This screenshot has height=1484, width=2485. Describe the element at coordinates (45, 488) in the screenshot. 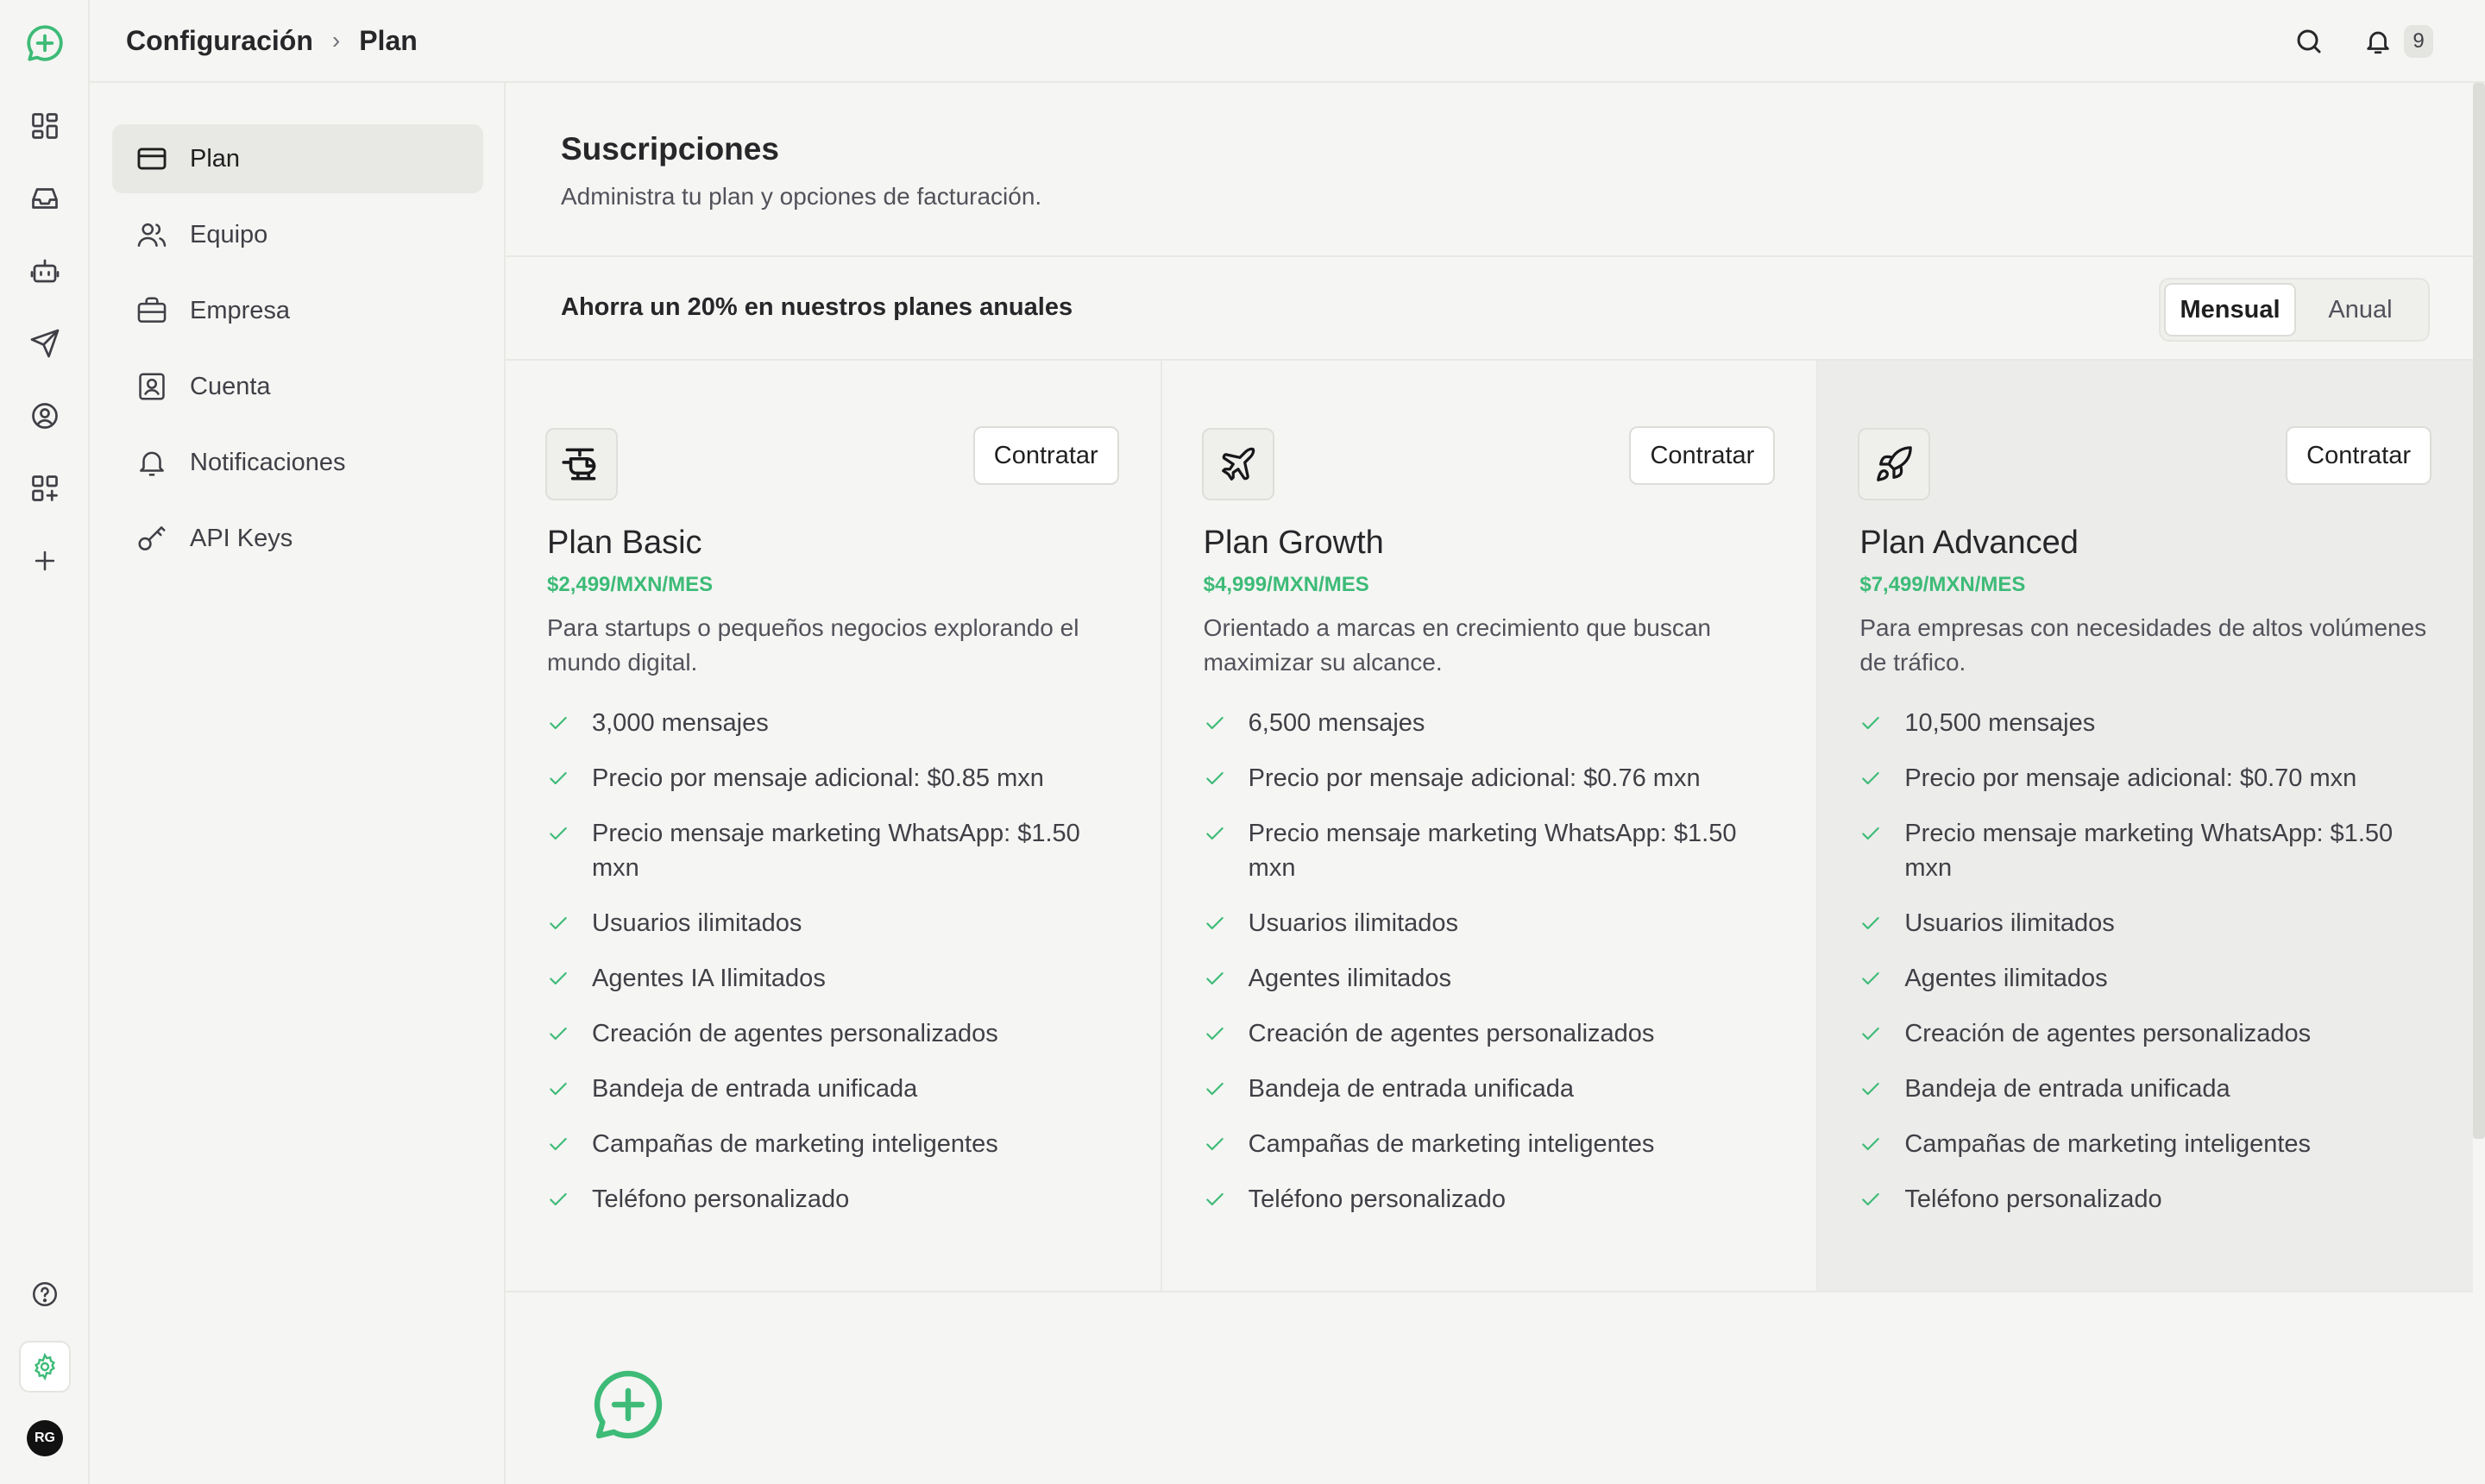

I see `integrations-icon` at that location.